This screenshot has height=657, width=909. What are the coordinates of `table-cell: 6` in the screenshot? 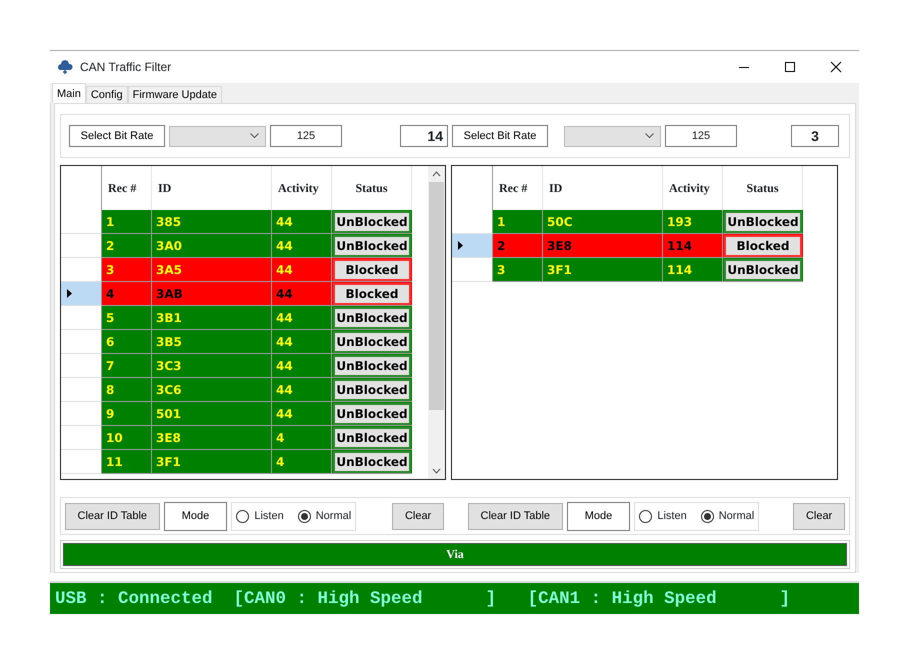 It's located at (127, 342).